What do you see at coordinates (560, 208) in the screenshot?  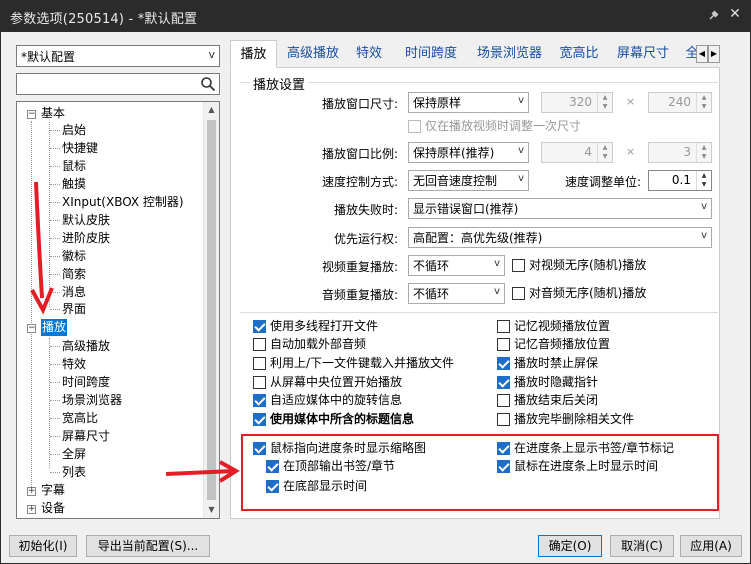 I see `fail-combo: 显示错误窗口(推荐) v` at bounding box center [560, 208].